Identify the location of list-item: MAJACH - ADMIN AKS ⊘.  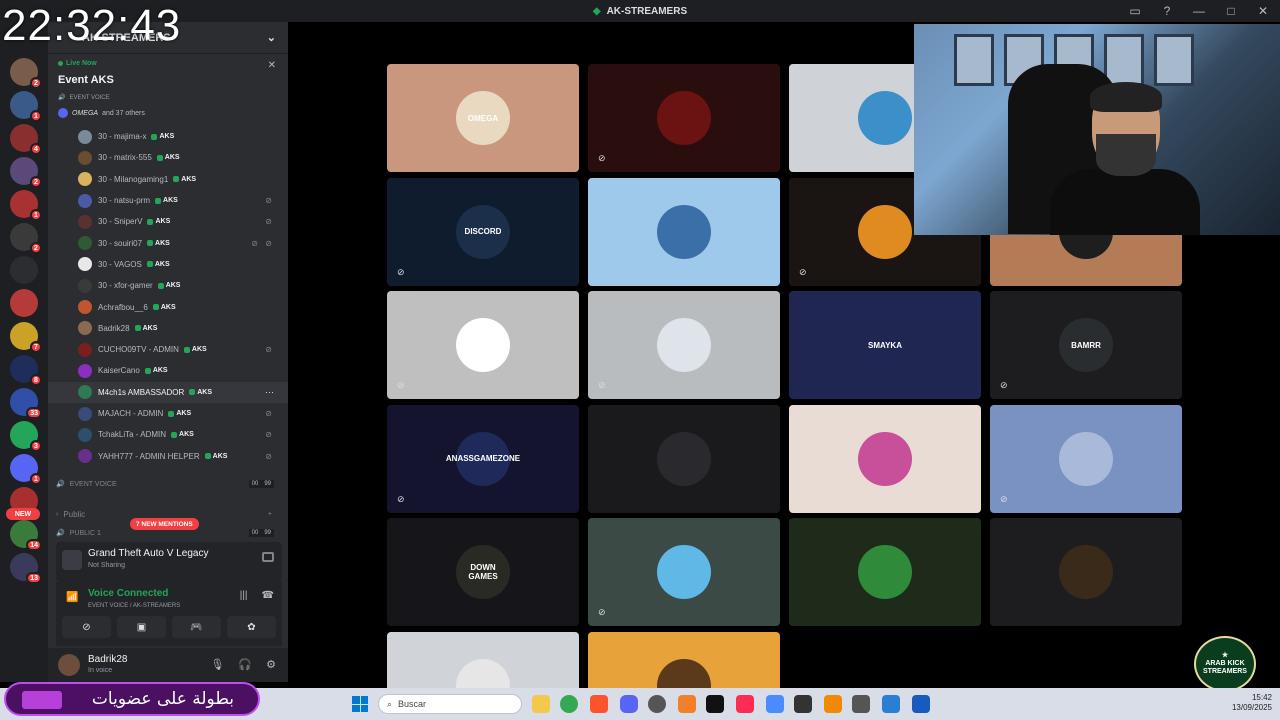
(168, 413).